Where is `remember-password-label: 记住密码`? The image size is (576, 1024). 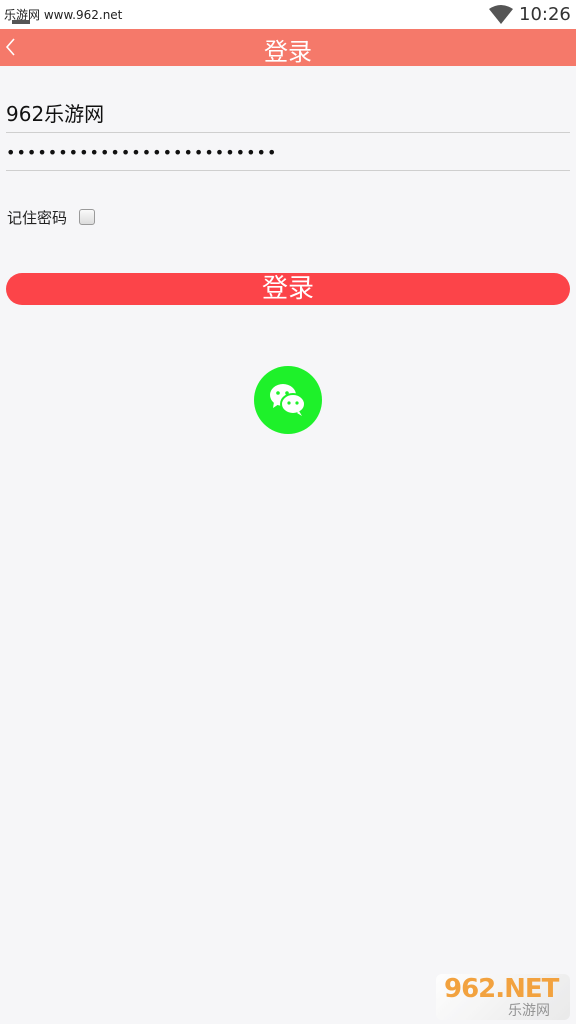
remember-password-label: 记住密码 is located at coordinates (37, 218).